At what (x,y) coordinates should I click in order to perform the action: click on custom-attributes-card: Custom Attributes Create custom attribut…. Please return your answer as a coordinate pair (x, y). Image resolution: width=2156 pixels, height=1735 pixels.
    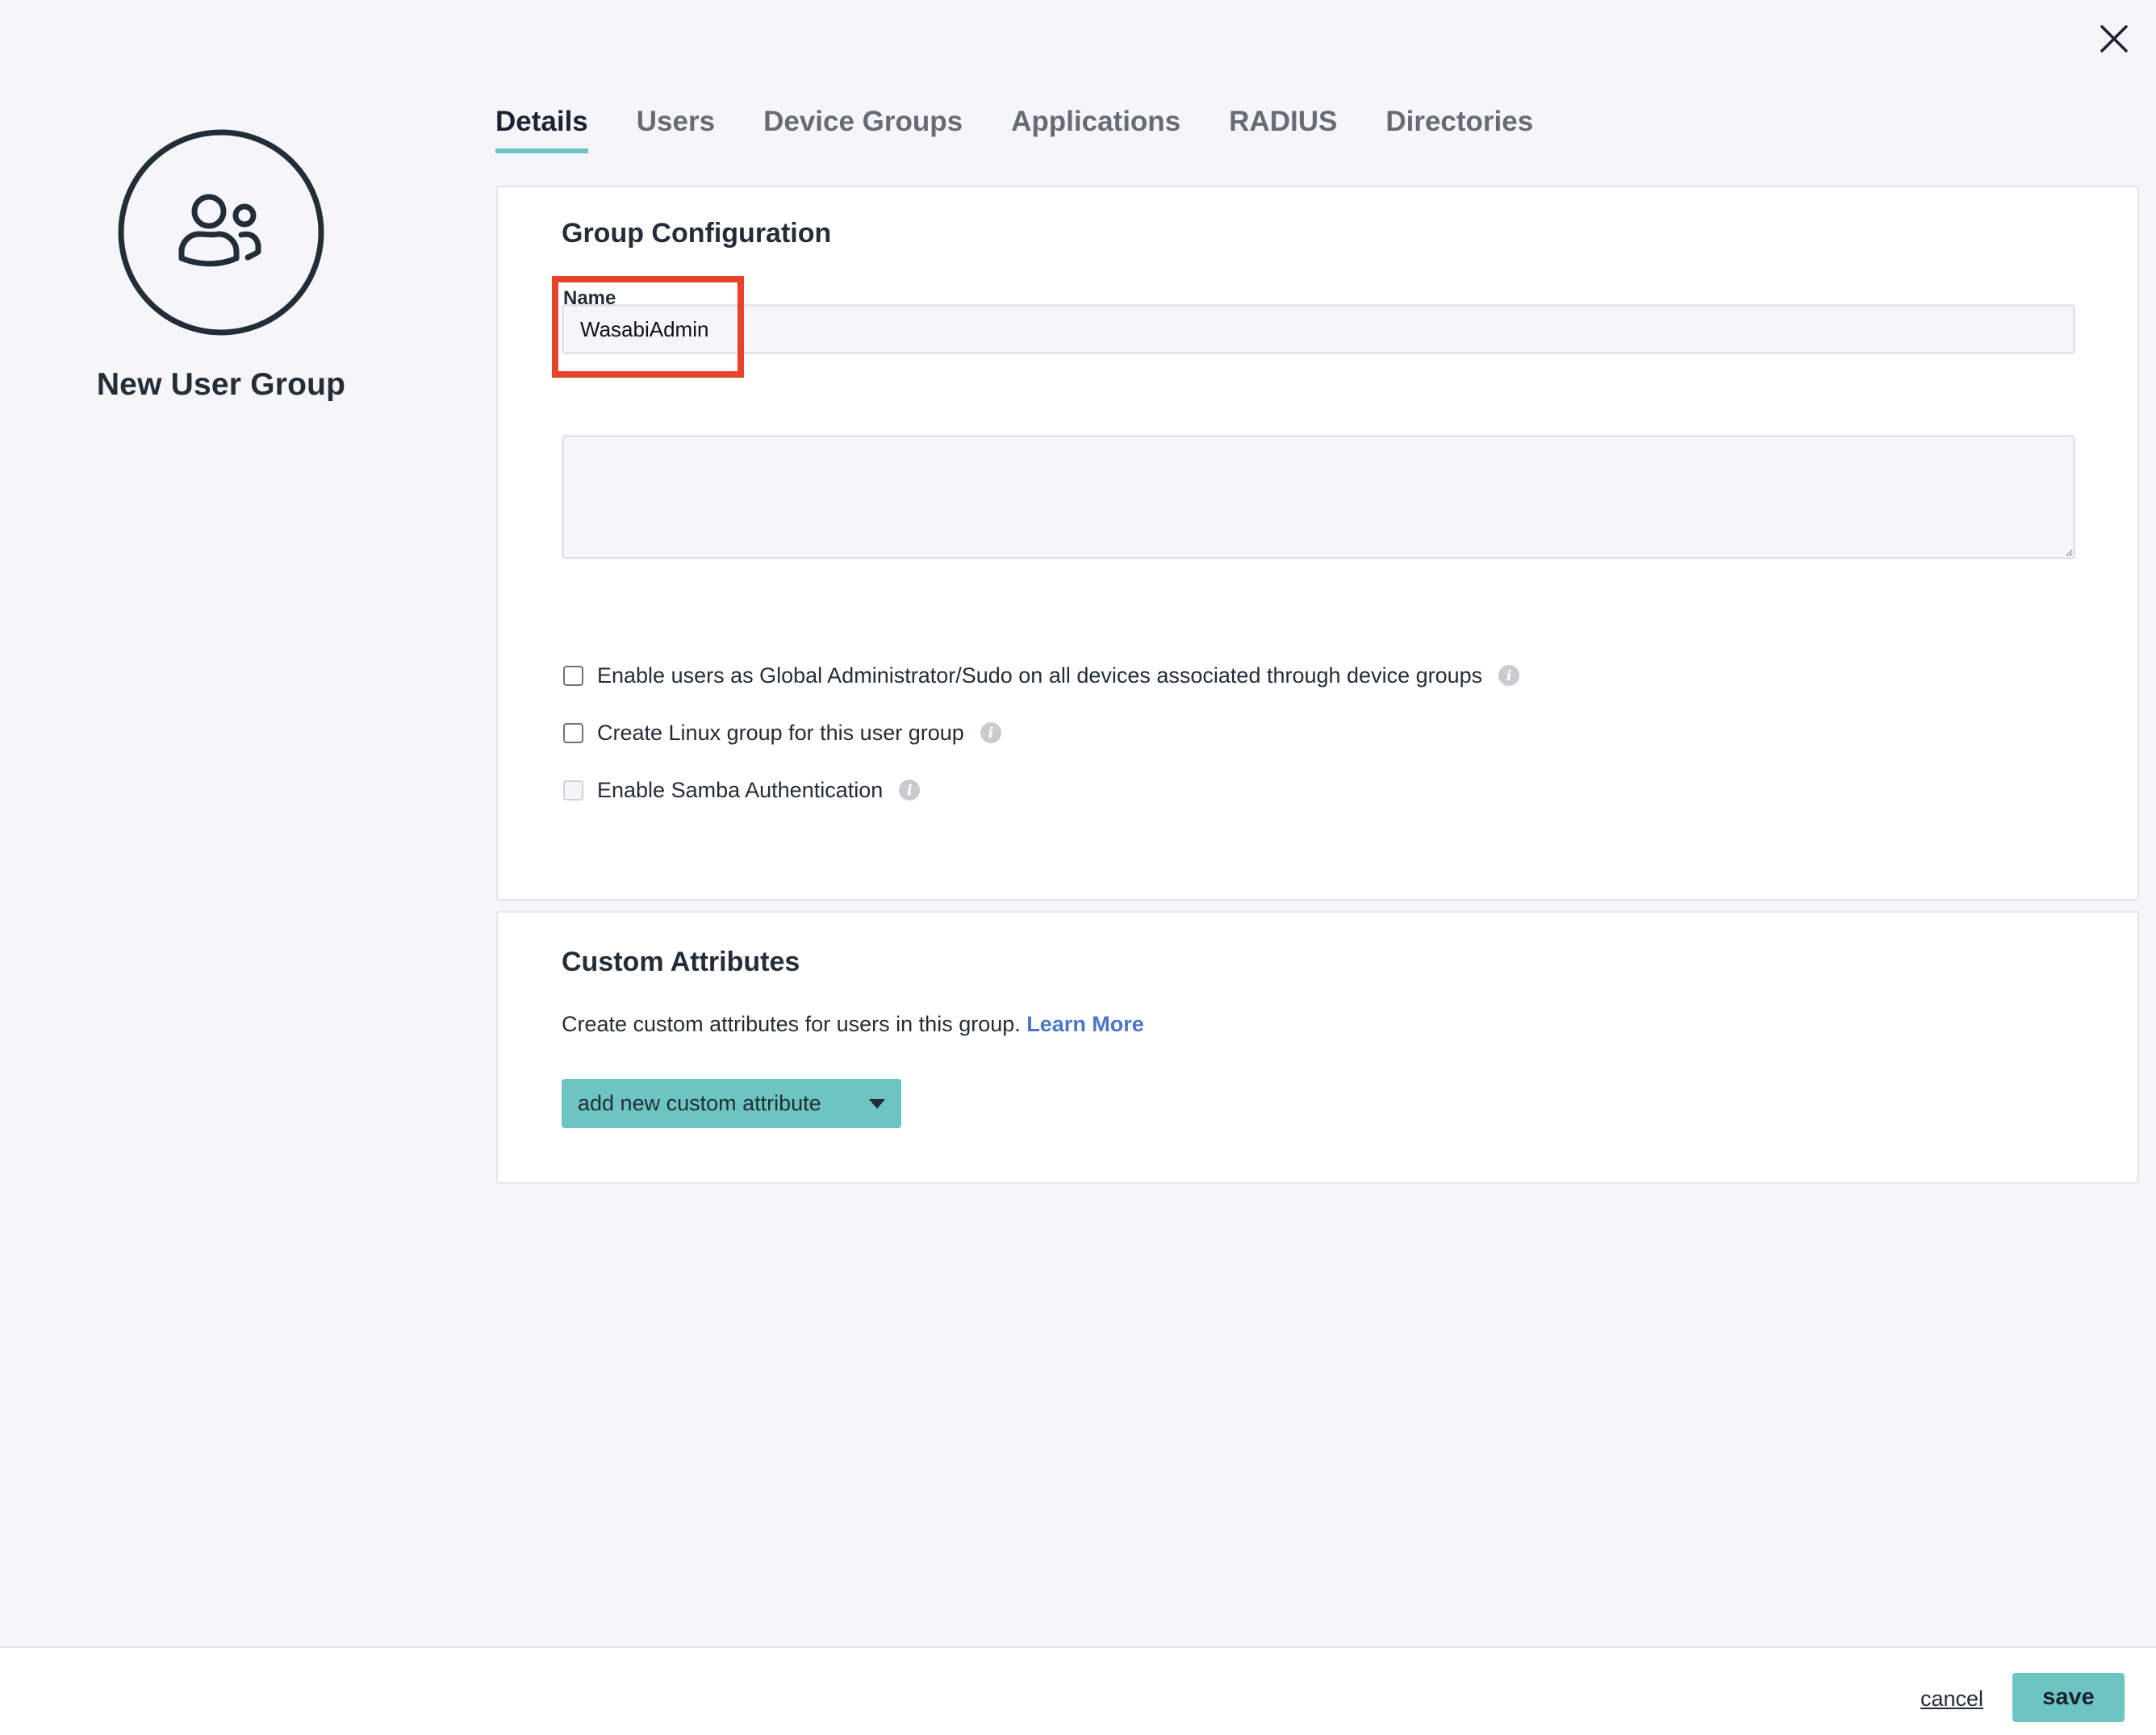
    Looking at the image, I should click on (1317, 1047).